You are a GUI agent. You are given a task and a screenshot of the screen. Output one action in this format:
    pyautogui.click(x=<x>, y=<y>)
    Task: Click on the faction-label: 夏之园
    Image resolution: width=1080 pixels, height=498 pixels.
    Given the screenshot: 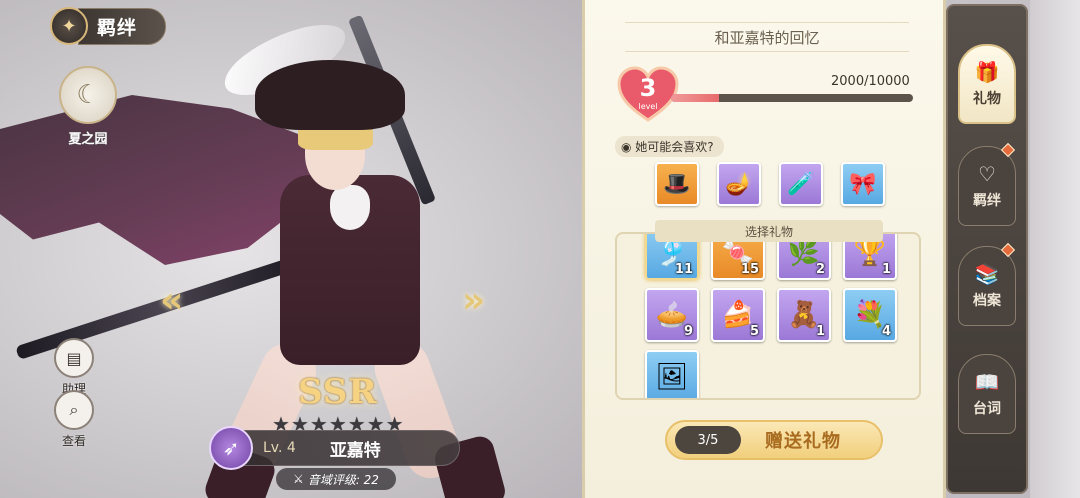 What is the action you would take?
    pyautogui.click(x=88, y=139)
    